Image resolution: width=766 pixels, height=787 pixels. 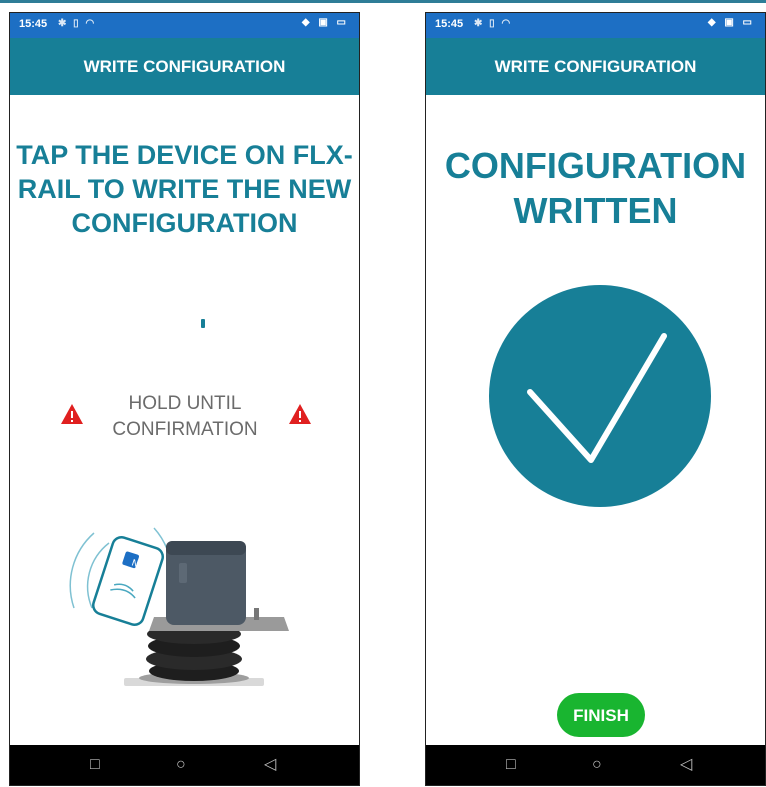 What do you see at coordinates (595, 188) in the screenshot?
I see `configuration-written-title: CONFIGURATION WRITTEN` at bounding box center [595, 188].